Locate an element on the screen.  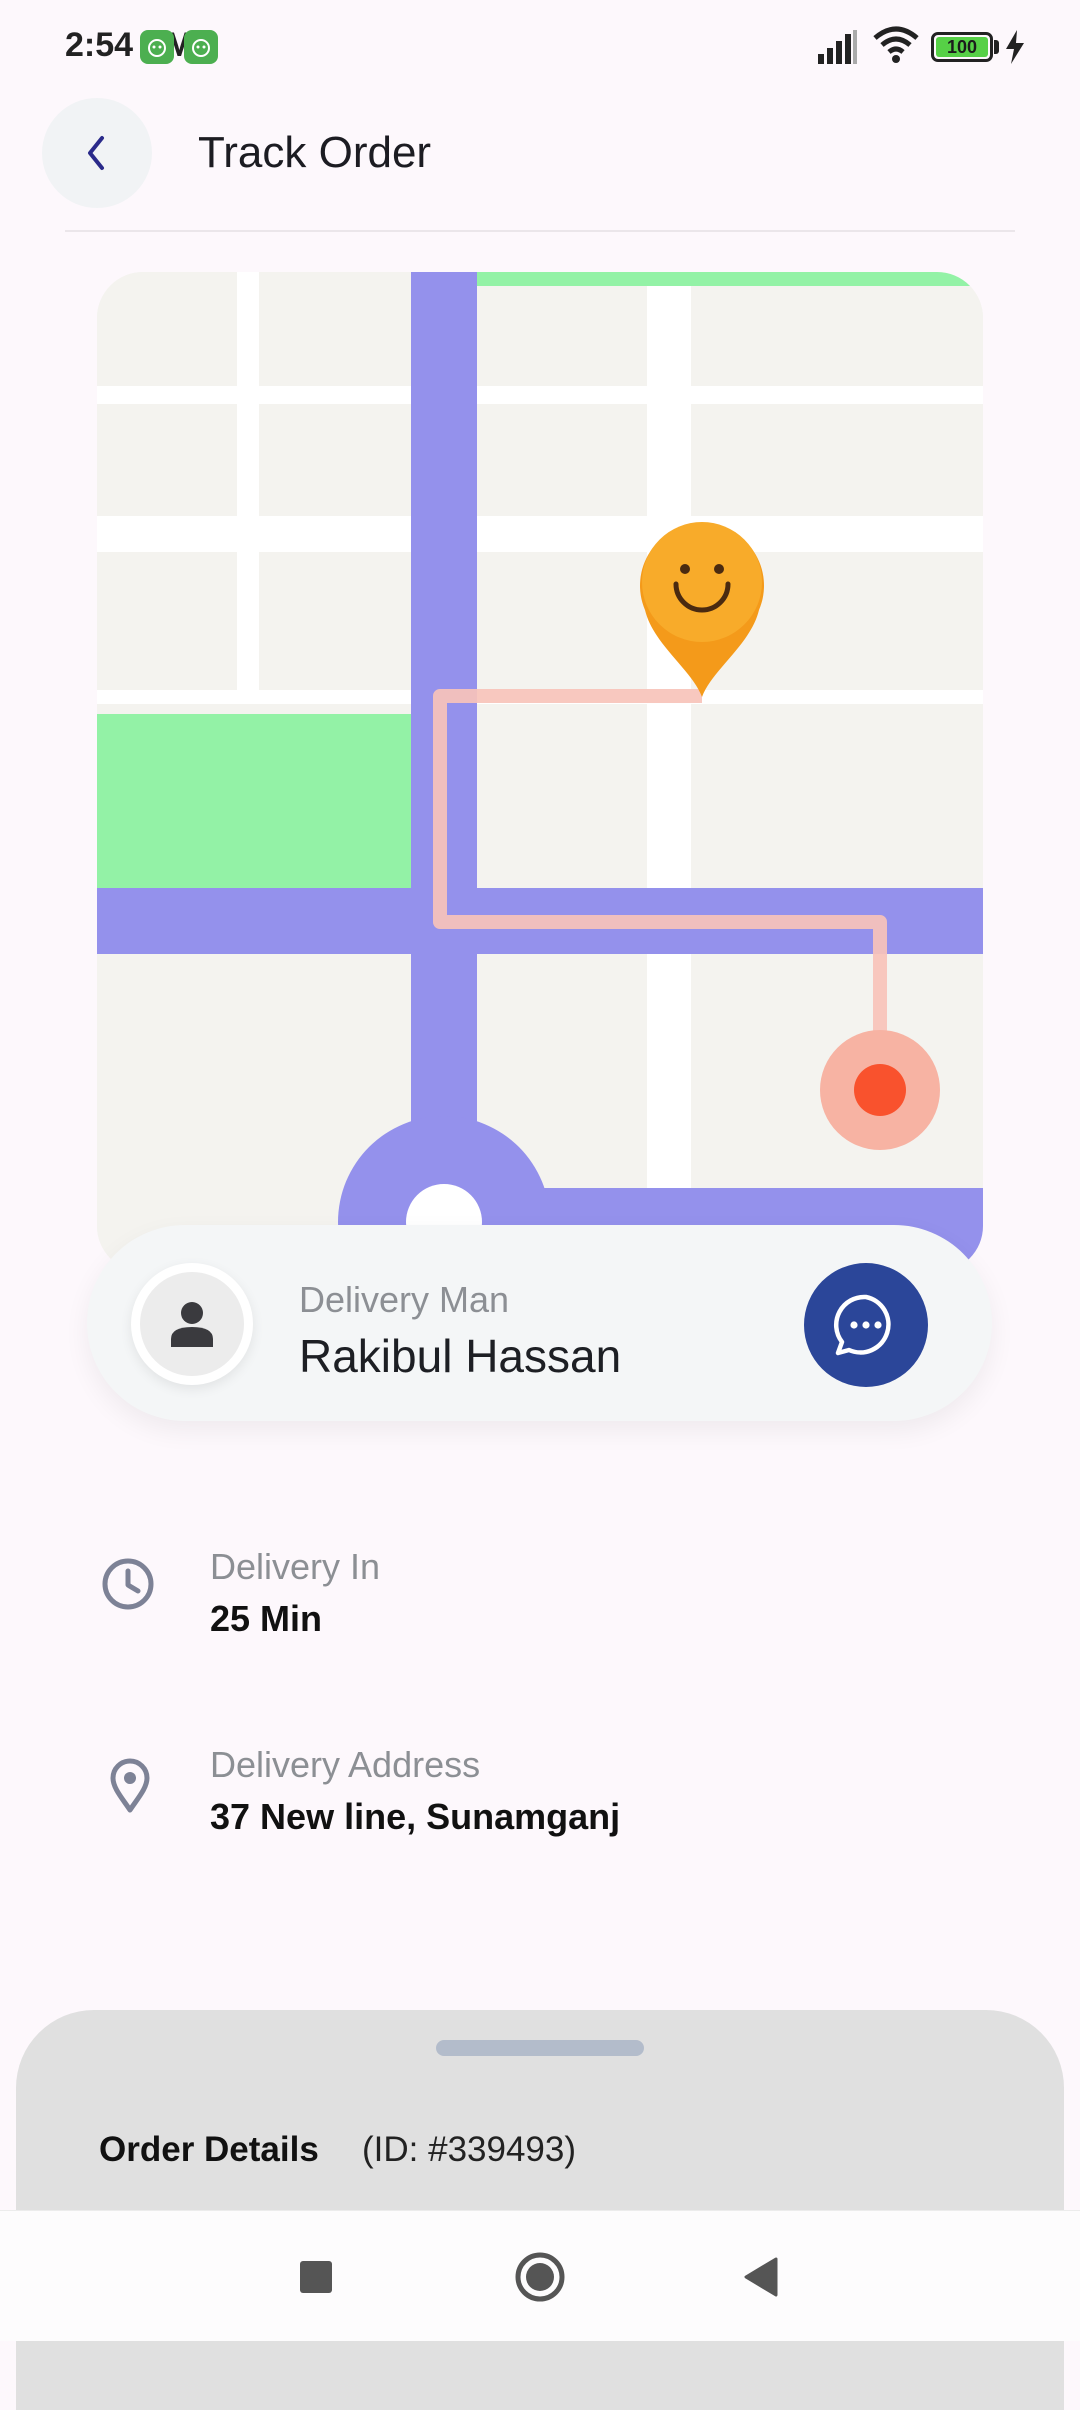
header-divider is located at coordinates (540, 231).